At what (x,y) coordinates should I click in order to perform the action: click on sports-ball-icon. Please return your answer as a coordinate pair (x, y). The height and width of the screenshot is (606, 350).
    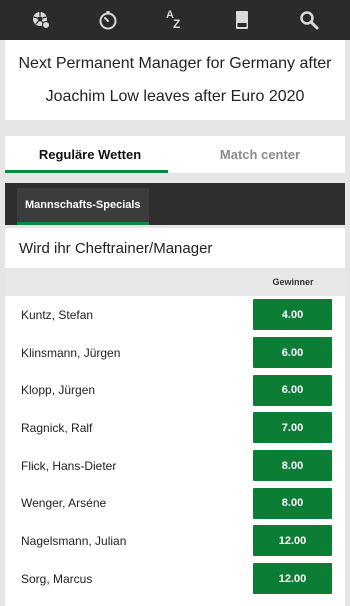
    Looking at the image, I should click on (41, 20).